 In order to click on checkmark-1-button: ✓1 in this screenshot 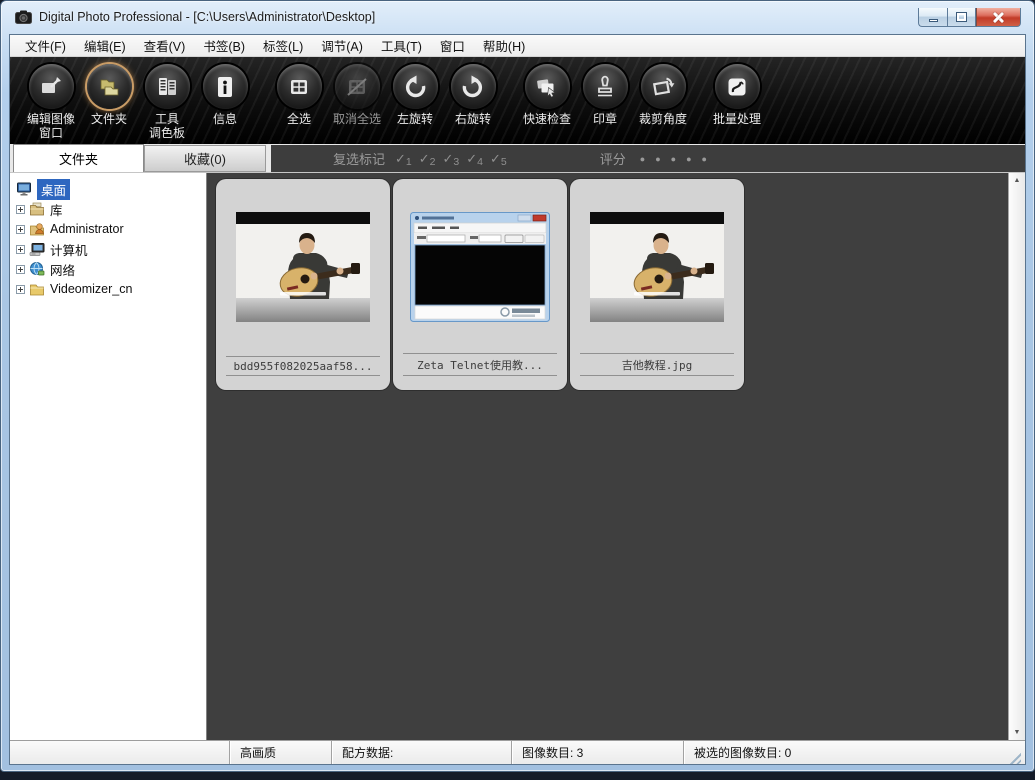, I will do `click(403, 159)`.